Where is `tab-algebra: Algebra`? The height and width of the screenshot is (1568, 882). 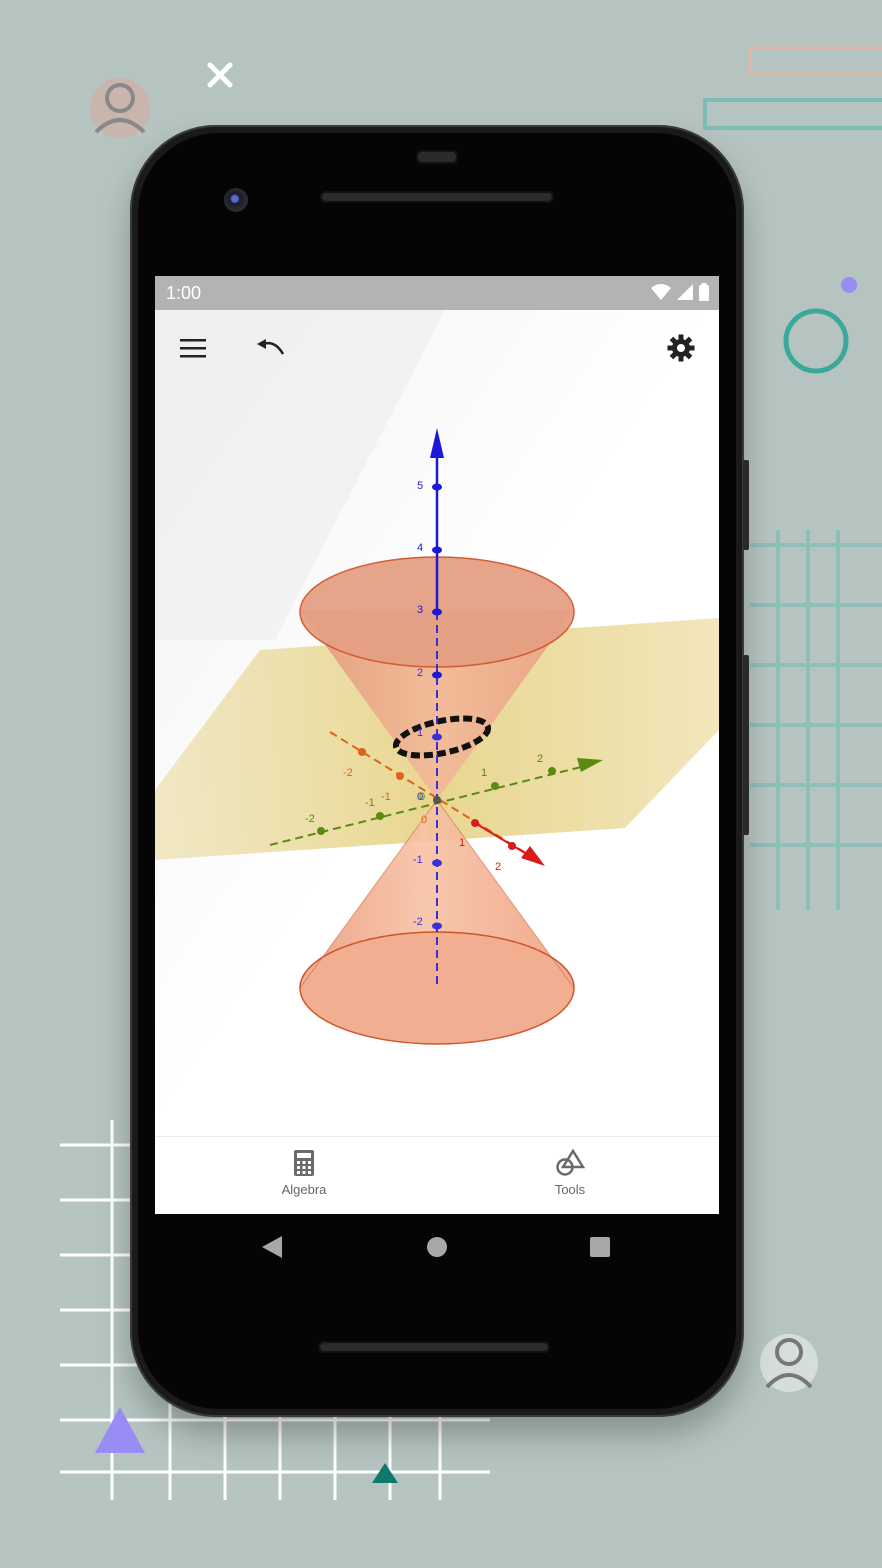 tab-algebra: Algebra is located at coordinates (304, 1173).